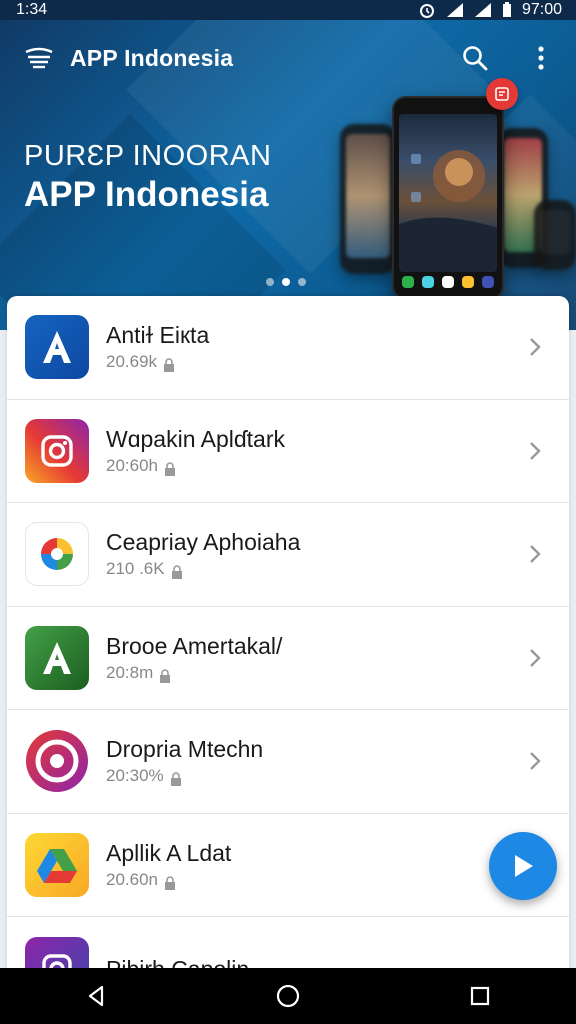 This screenshot has width=576, height=1024. What do you see at coordinates (288, 451) in the screenshot?
I see `list-item: Wɑpakin Aplɗtark 20:60h` at bounding box center [288, 451].